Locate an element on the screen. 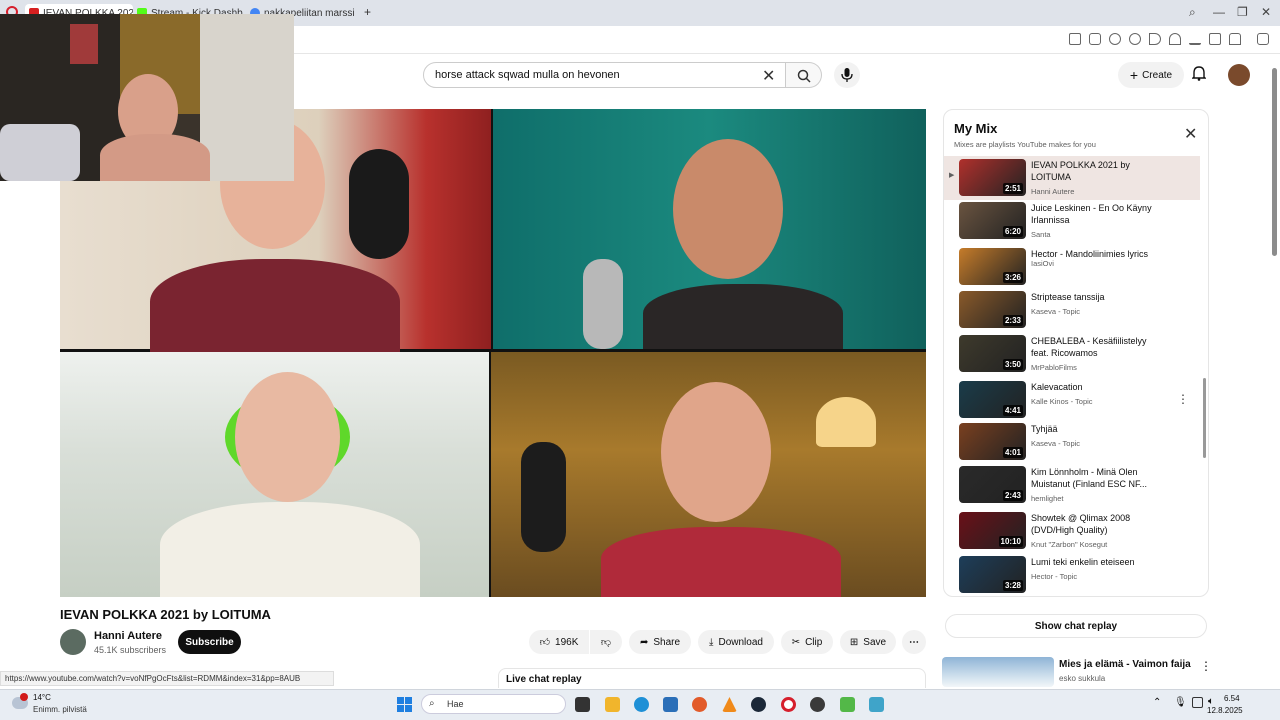  task-view-icon is located at coordinates (582, 704).